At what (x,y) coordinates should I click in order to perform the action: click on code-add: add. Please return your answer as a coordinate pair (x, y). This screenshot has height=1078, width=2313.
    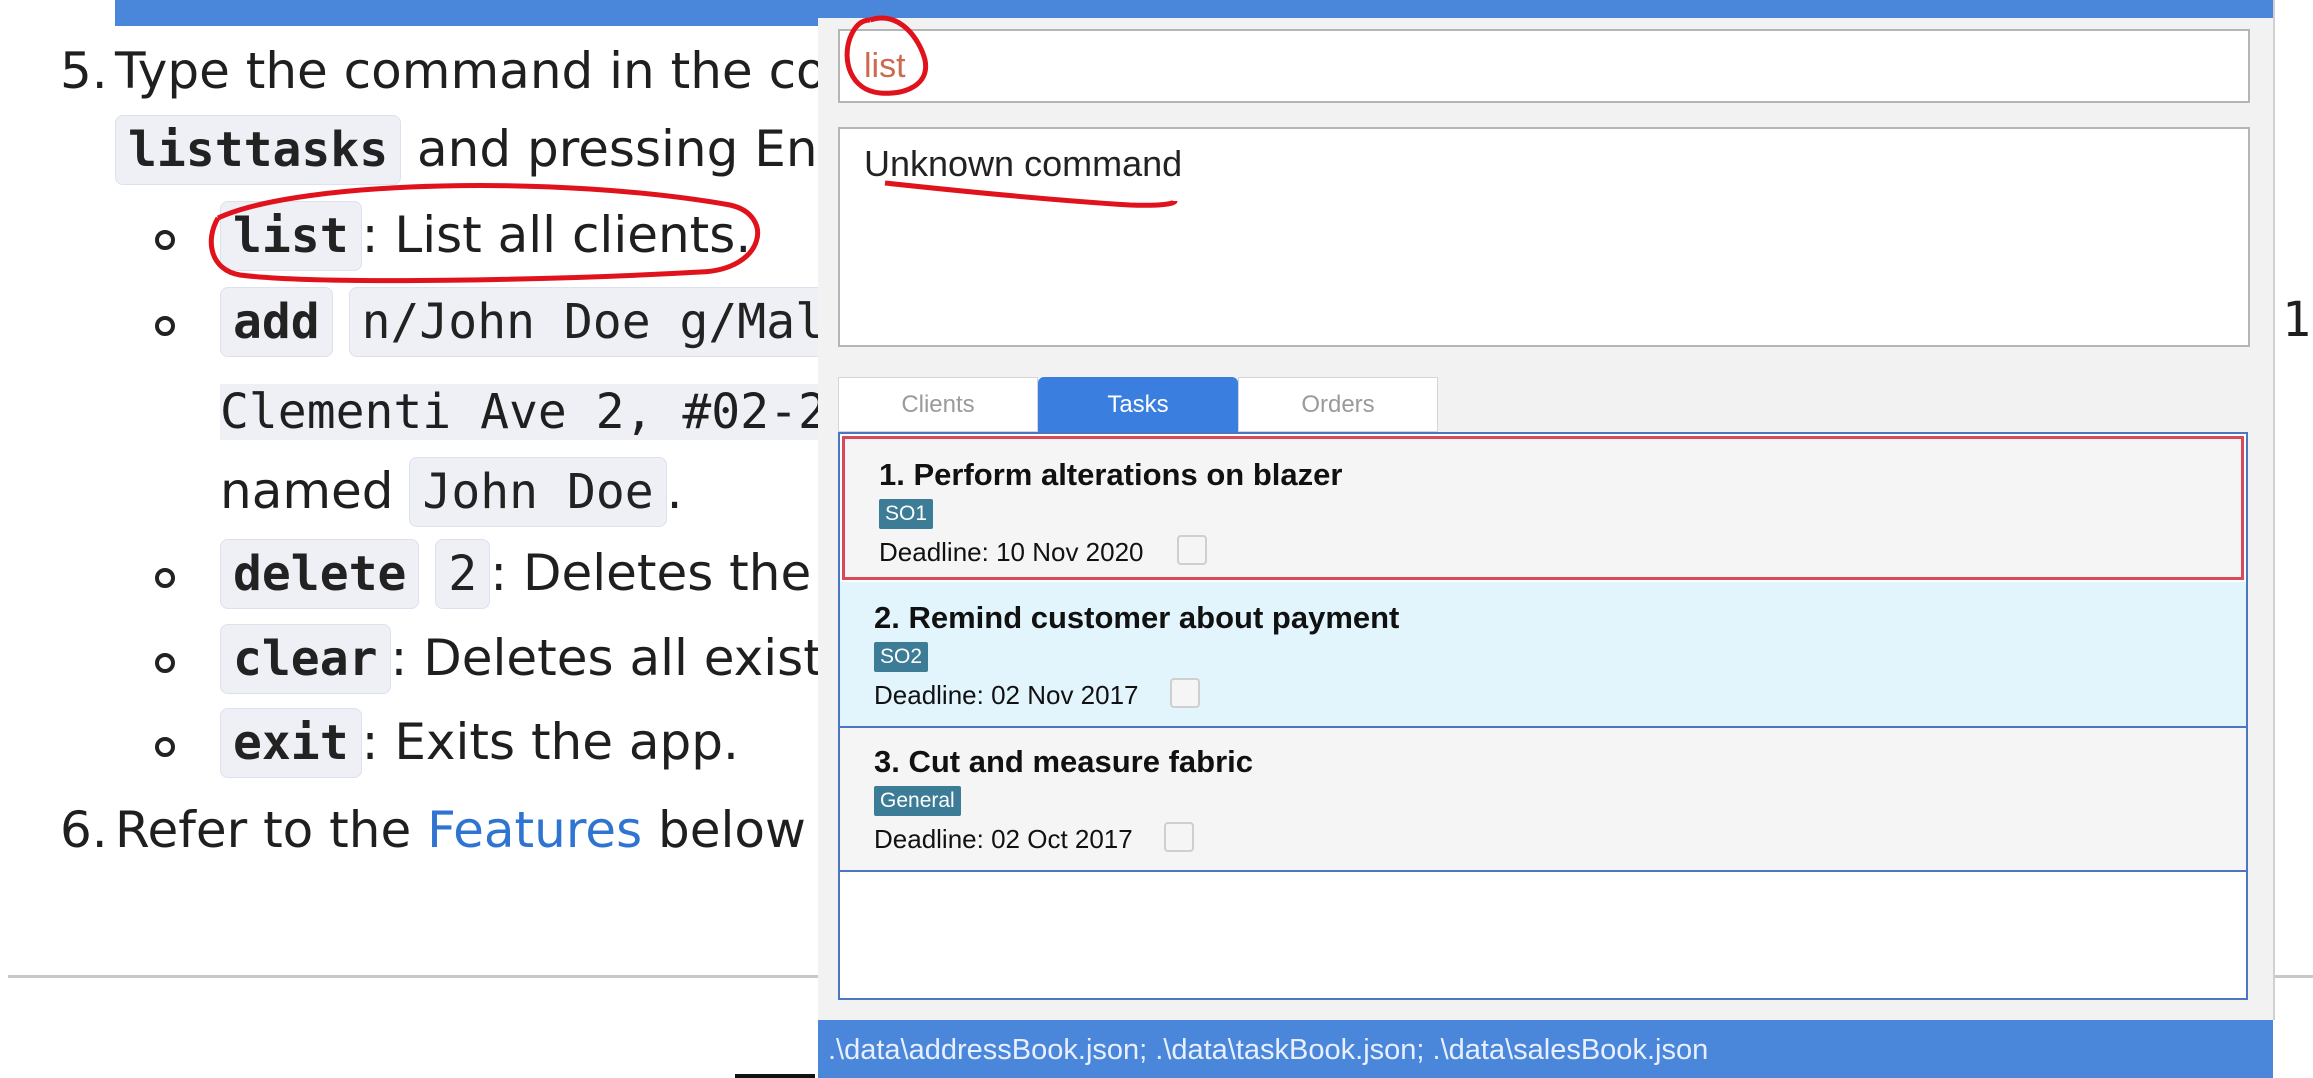
    Looking at the image, I should click on (276, 322).